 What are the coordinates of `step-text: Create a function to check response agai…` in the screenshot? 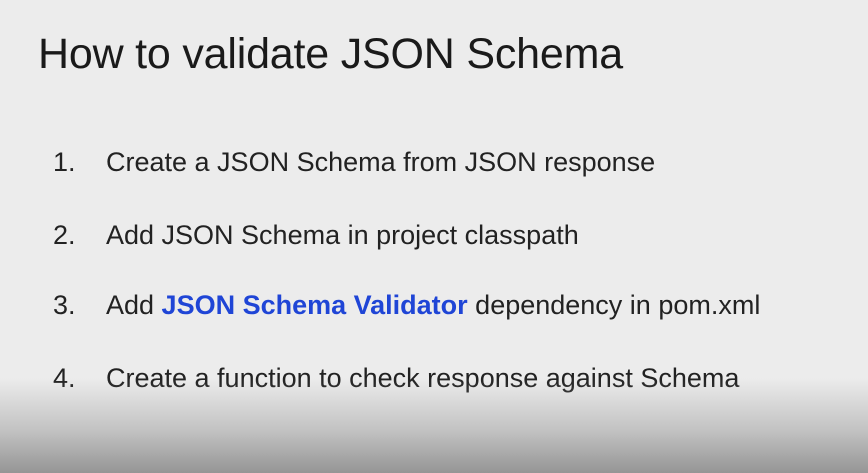 It's located at (423, 378).